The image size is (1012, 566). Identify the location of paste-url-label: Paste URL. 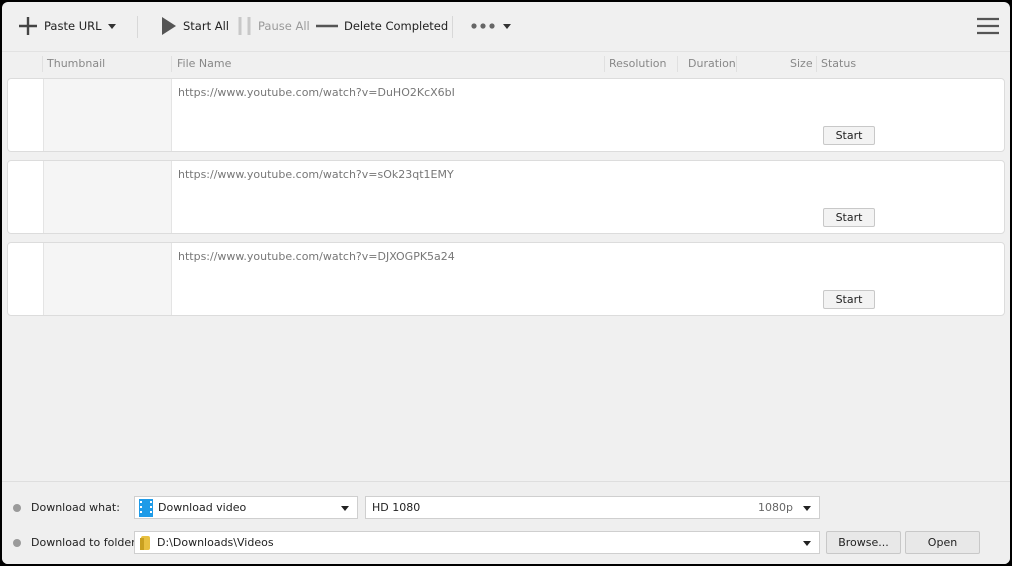
(73, 26).